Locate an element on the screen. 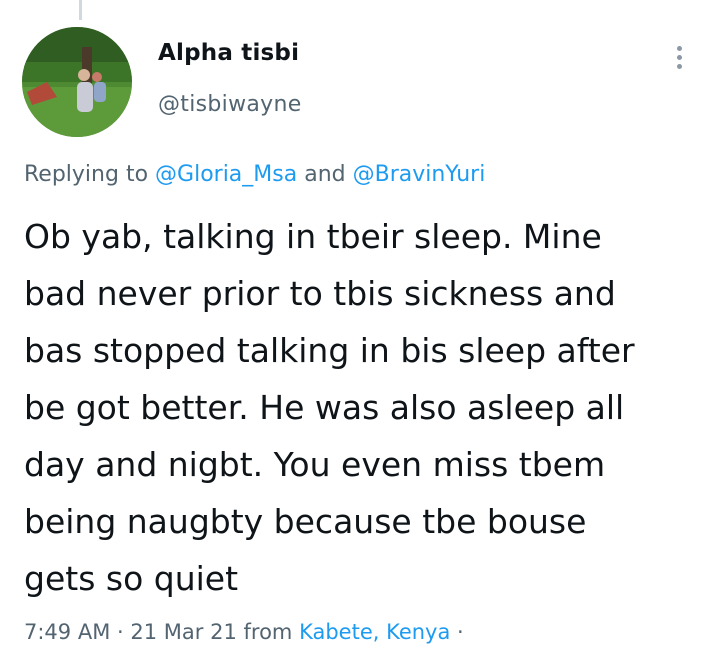 The image size is (720, 653). reply-user-link-2: @BravinYuri is located at coordinates (419, 174).